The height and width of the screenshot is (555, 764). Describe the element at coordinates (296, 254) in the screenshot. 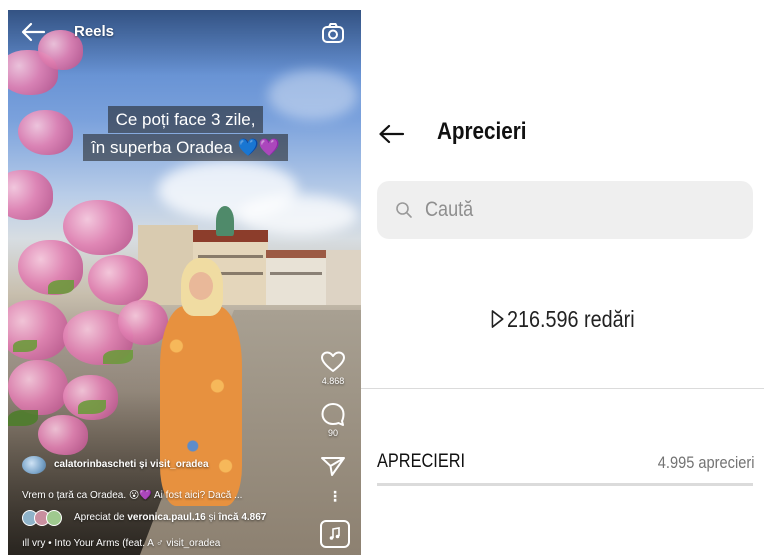

I see `roof` at that location.